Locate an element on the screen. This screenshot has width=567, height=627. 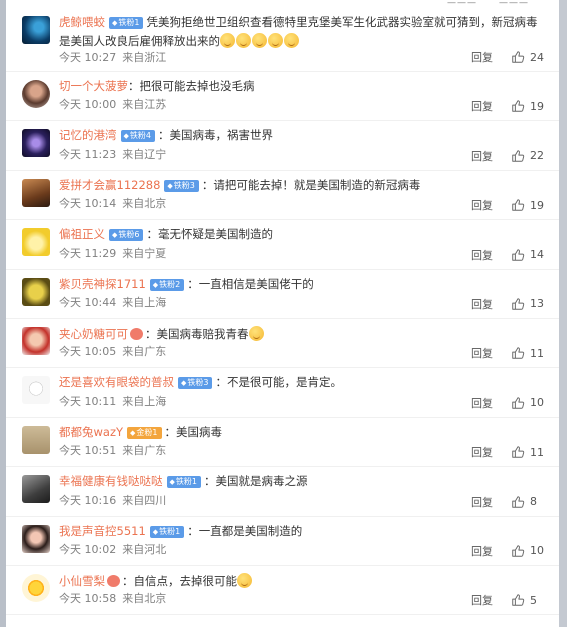
comment-location: 来自四川 is located at coordinates (144, 500).